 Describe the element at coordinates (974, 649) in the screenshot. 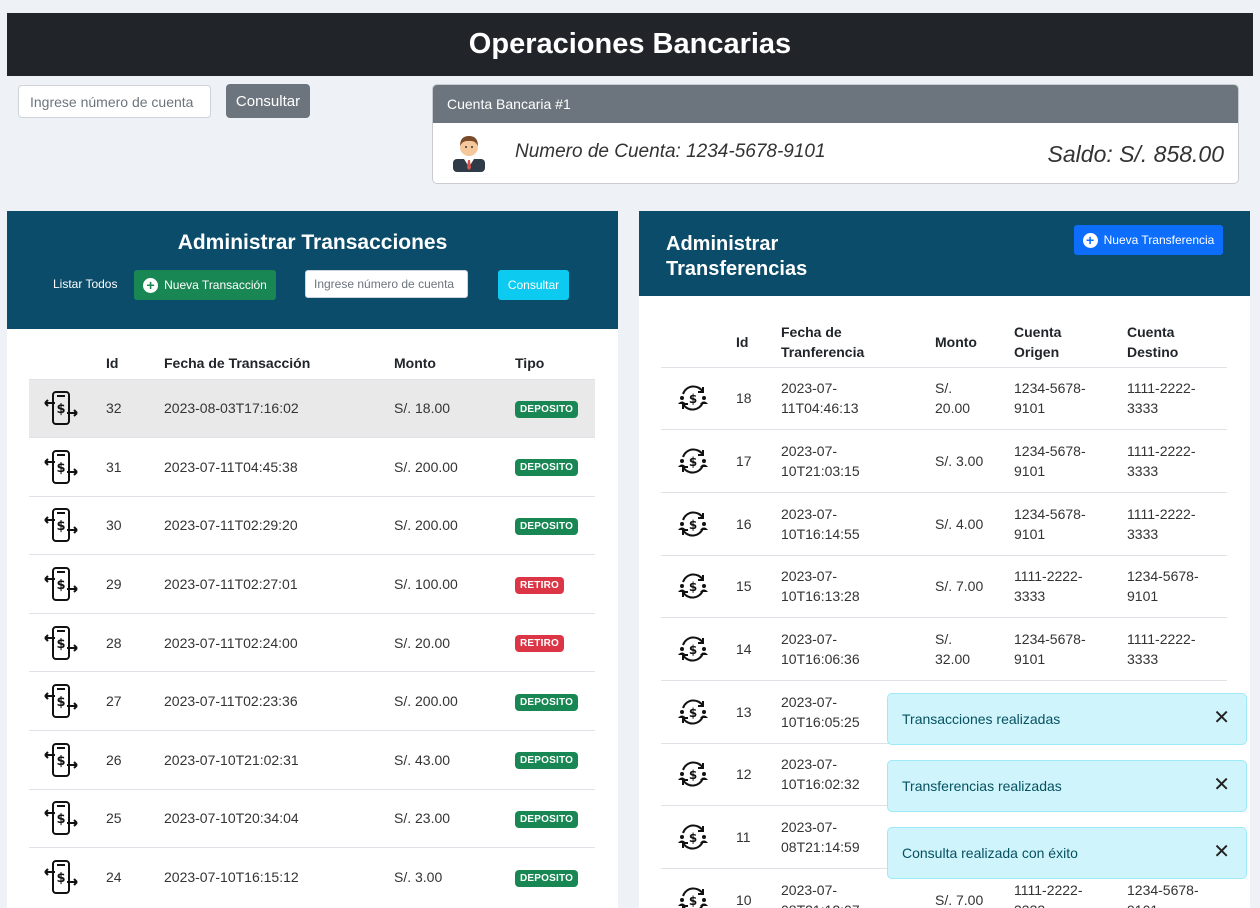

I see `transfer-amount: S/. 32.00` at that location.